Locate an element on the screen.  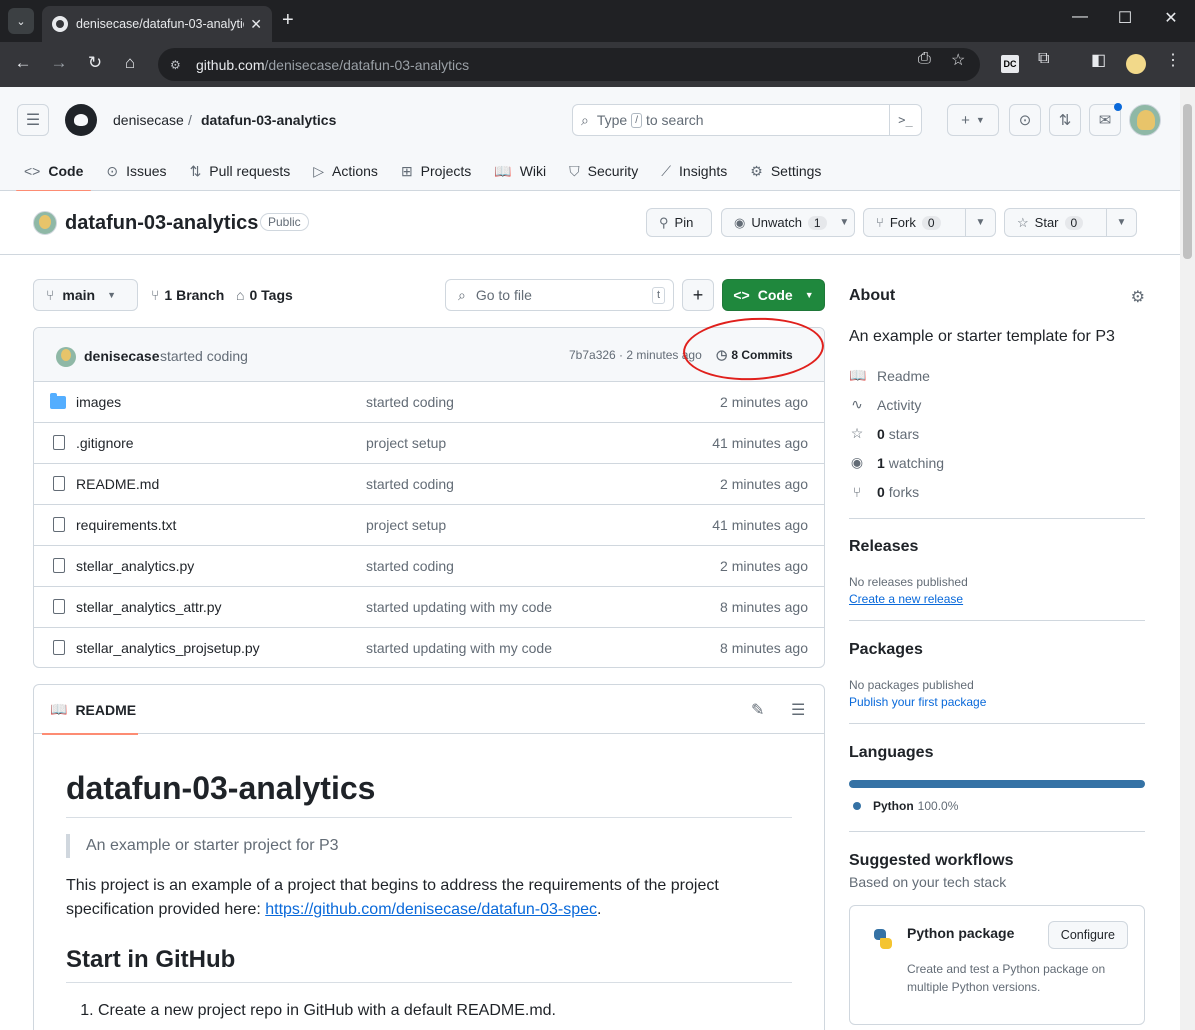
commit-author-avatar is located at coordinates (66, 357).